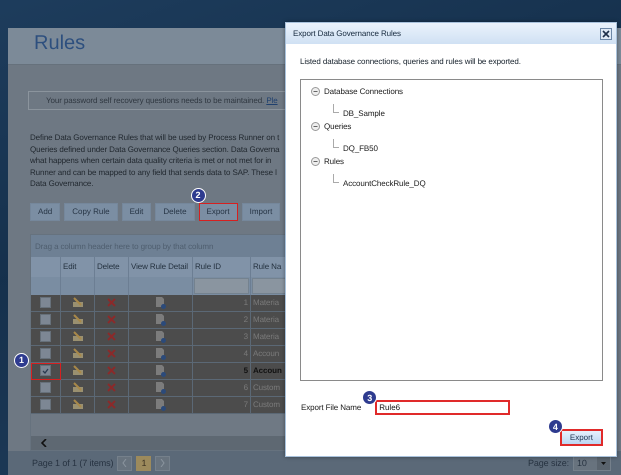 The width and height of the screenshot is (621, 475). Describe the element at coordinates (272, 100) in the screenshot. I see `notice-link: Ple` at that location.